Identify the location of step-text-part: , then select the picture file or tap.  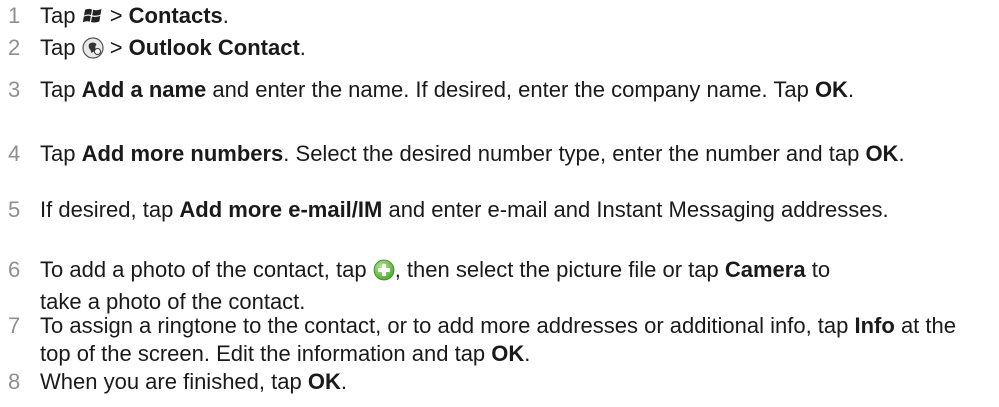
(559, 269).